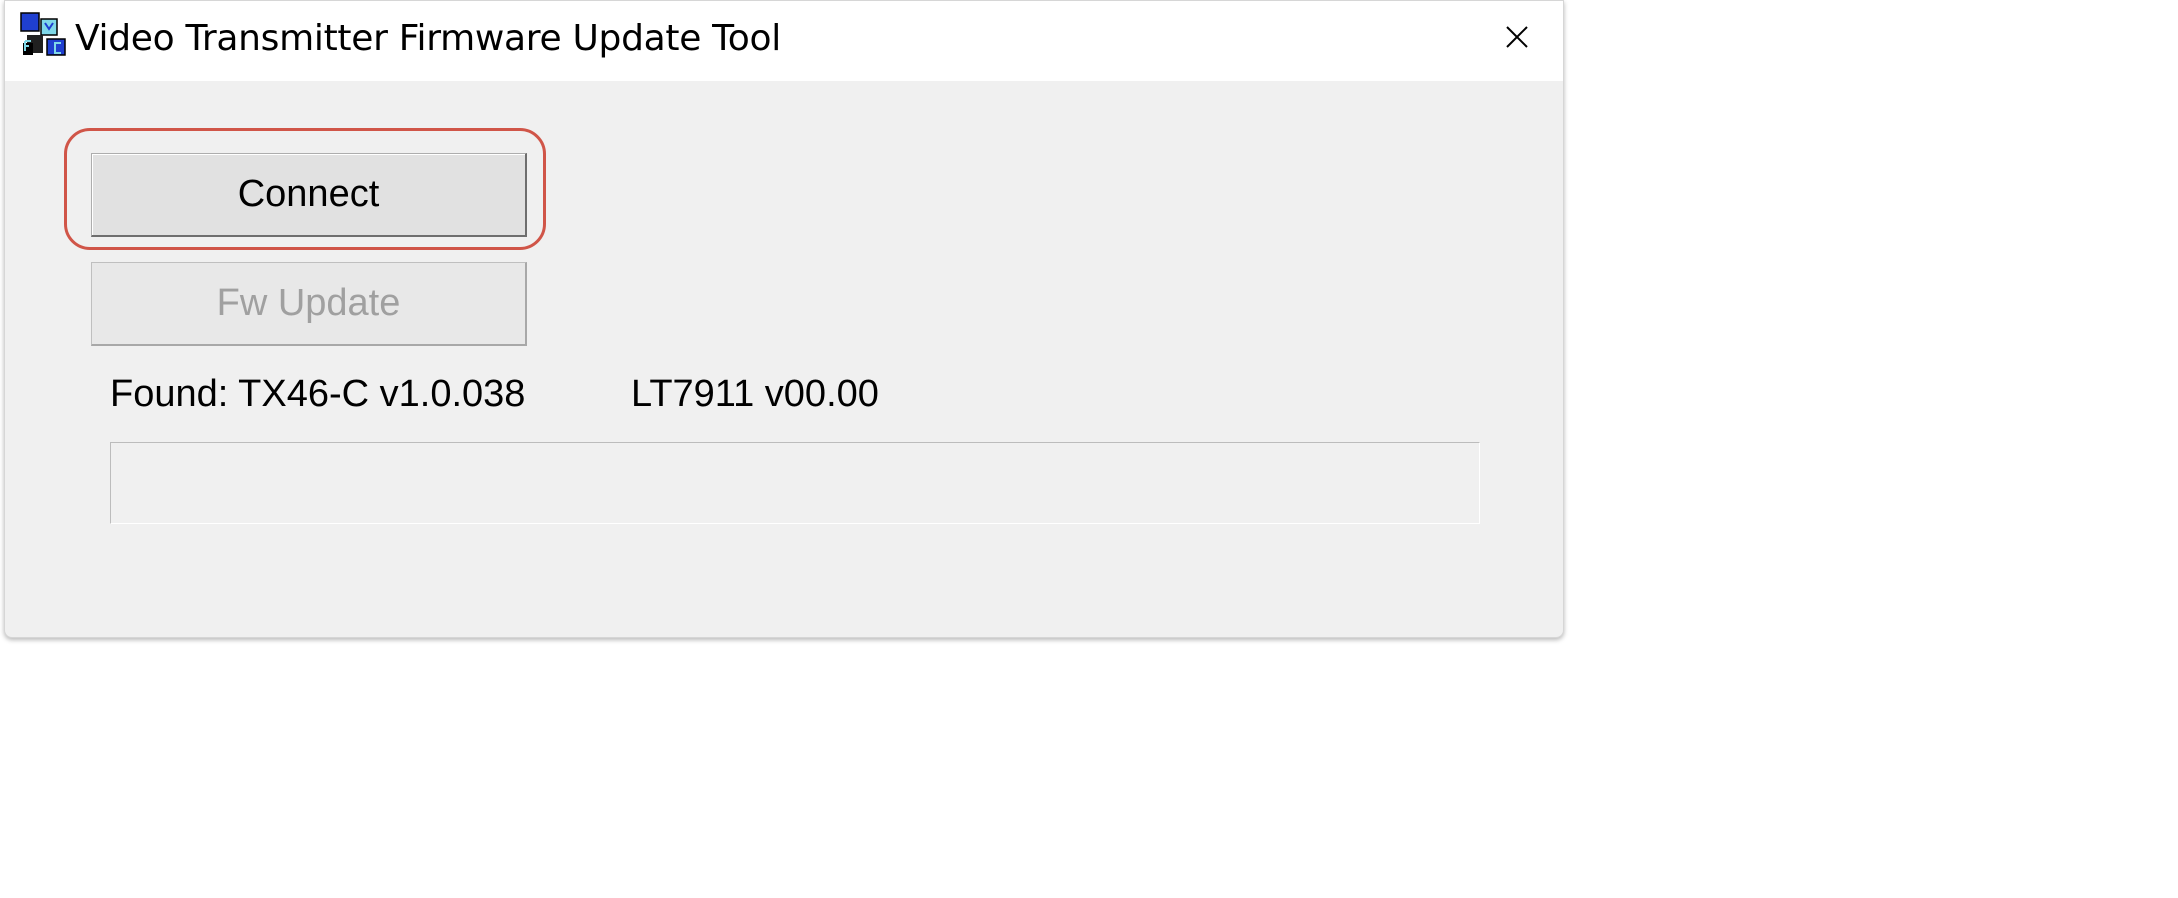 The width and height of the screenshot is (2178, 898). What do you see at coordinates (428, 38) in the screenshot?
I see `window-title: Video Transmitter Firmware Update Tool` at bounding box center [428, 38].